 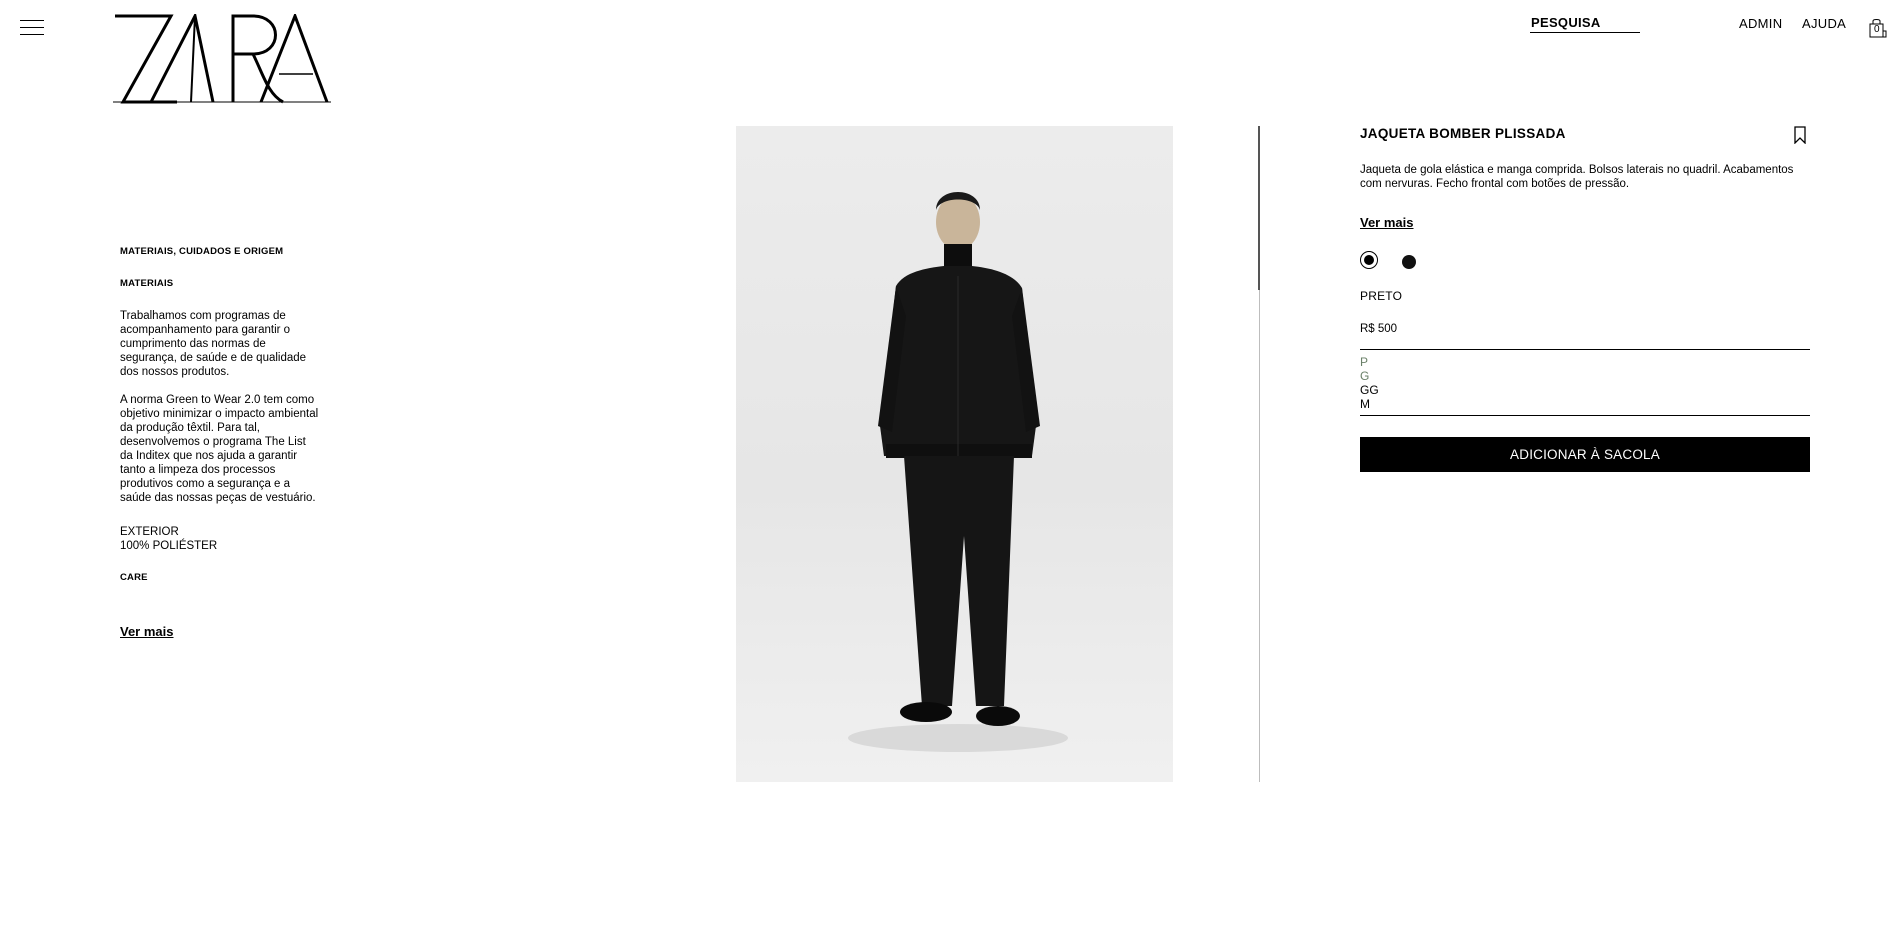 I want to click on nav-help-link: AJUDA, so click(x=1824, y=23).